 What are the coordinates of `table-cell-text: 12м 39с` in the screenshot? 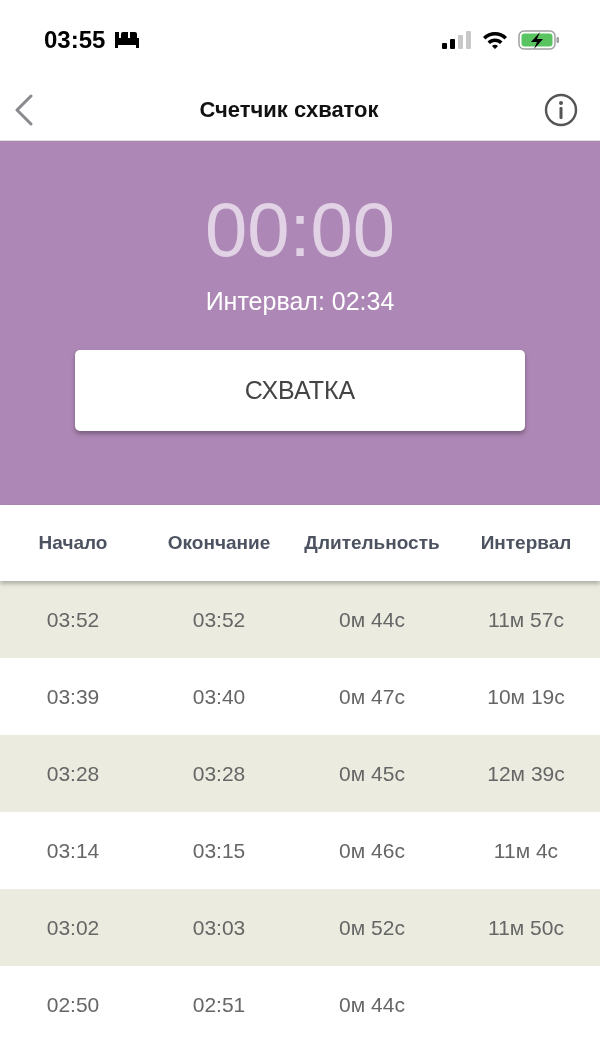 It's located at (526, 773).